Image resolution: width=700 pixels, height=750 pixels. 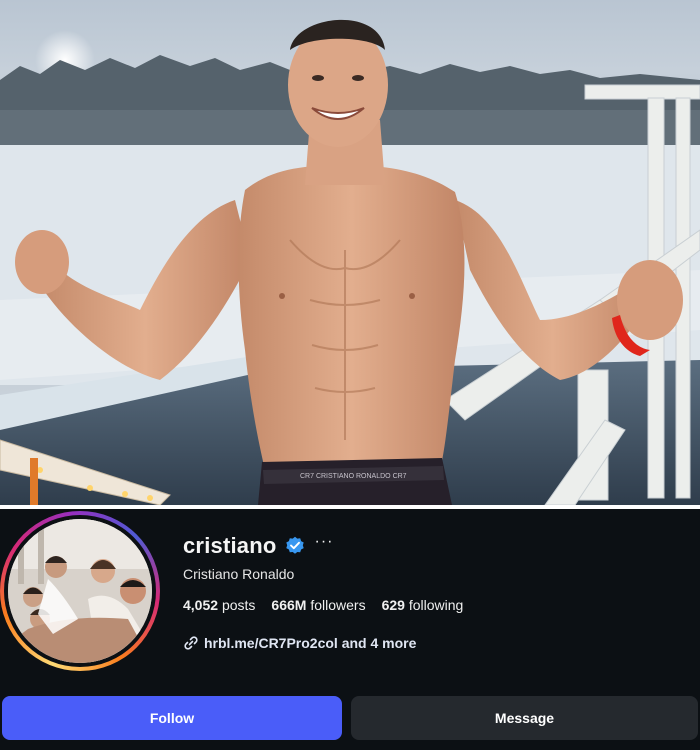 I want to click on followers-stat: 666M followers, so click(x=318, y=605).